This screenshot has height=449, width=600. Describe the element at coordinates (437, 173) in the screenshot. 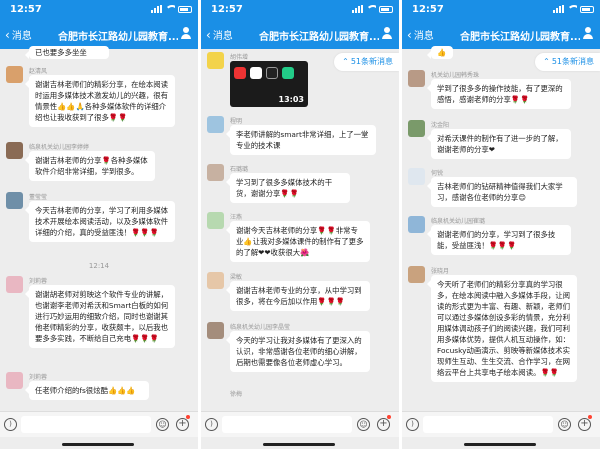

I see `sender-name: 何锐` at that location.